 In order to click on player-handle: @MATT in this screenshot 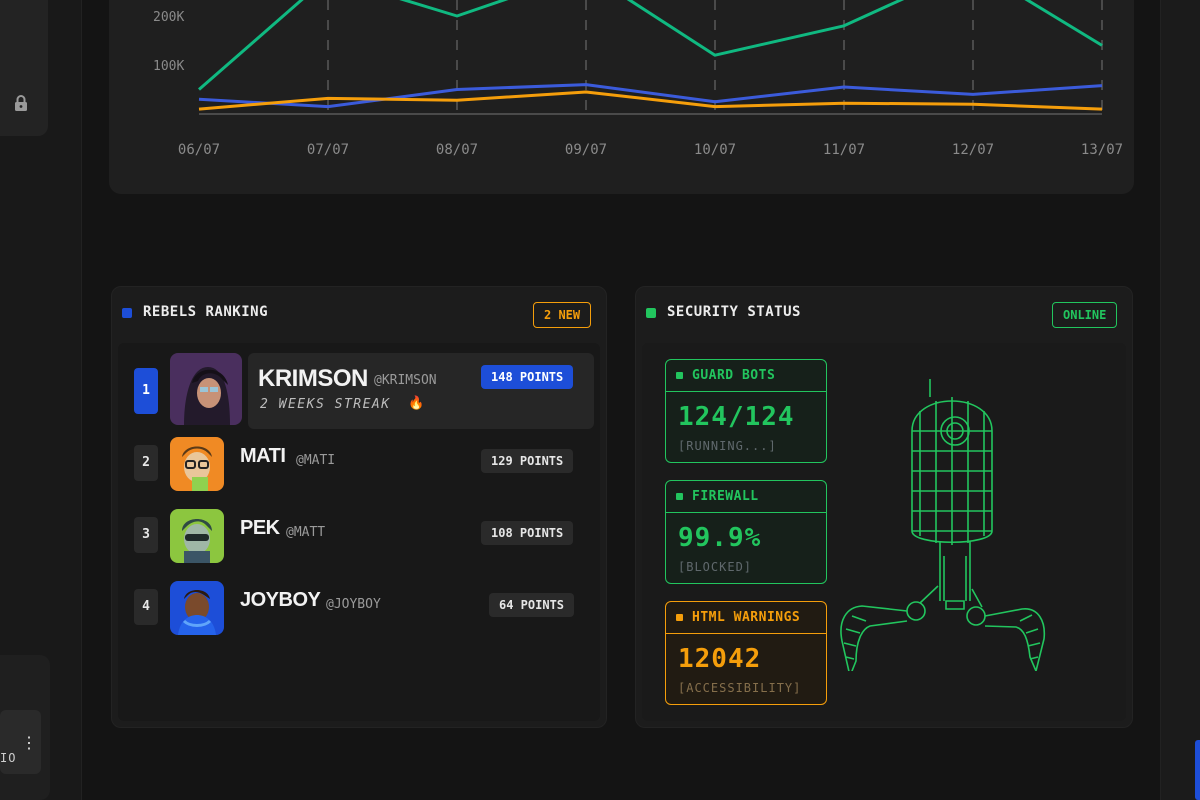, I will do `click(306, 532)`.